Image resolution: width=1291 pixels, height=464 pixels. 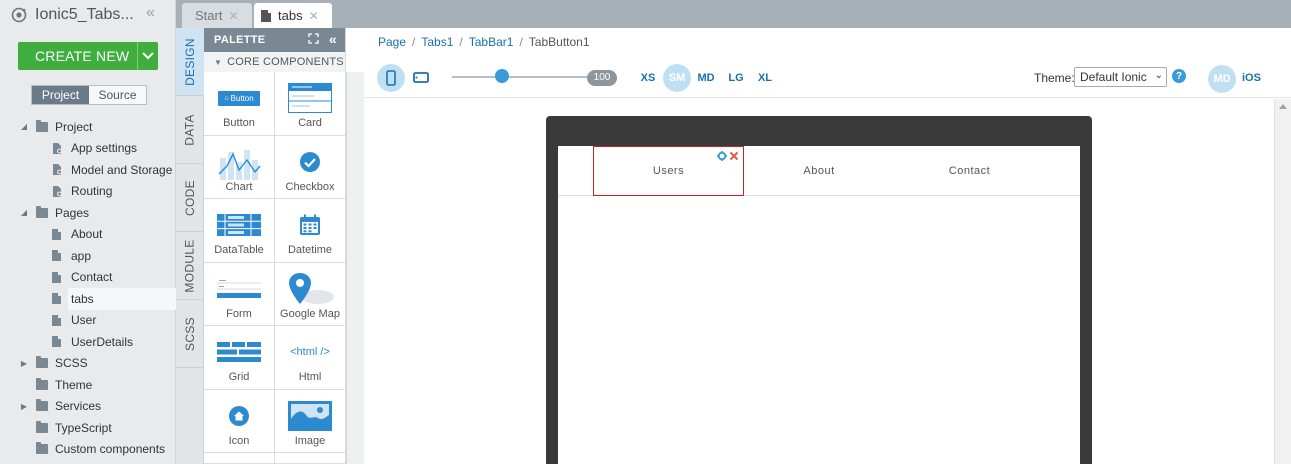 I want to click on tree-item: app, so click(x=88, y=256).